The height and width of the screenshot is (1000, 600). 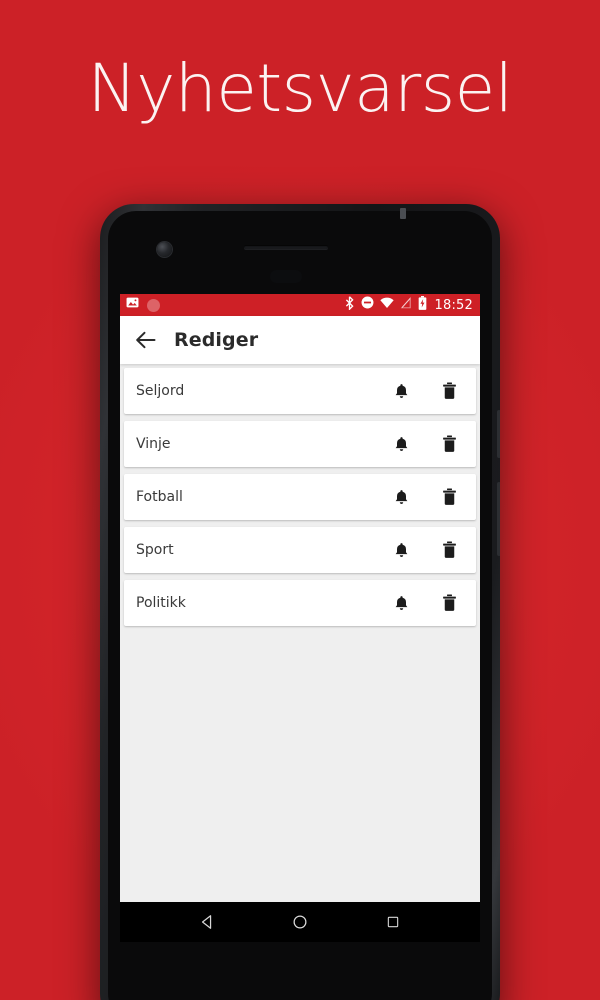 I want to click on list-item: Sport, so click(x=300, y=550).